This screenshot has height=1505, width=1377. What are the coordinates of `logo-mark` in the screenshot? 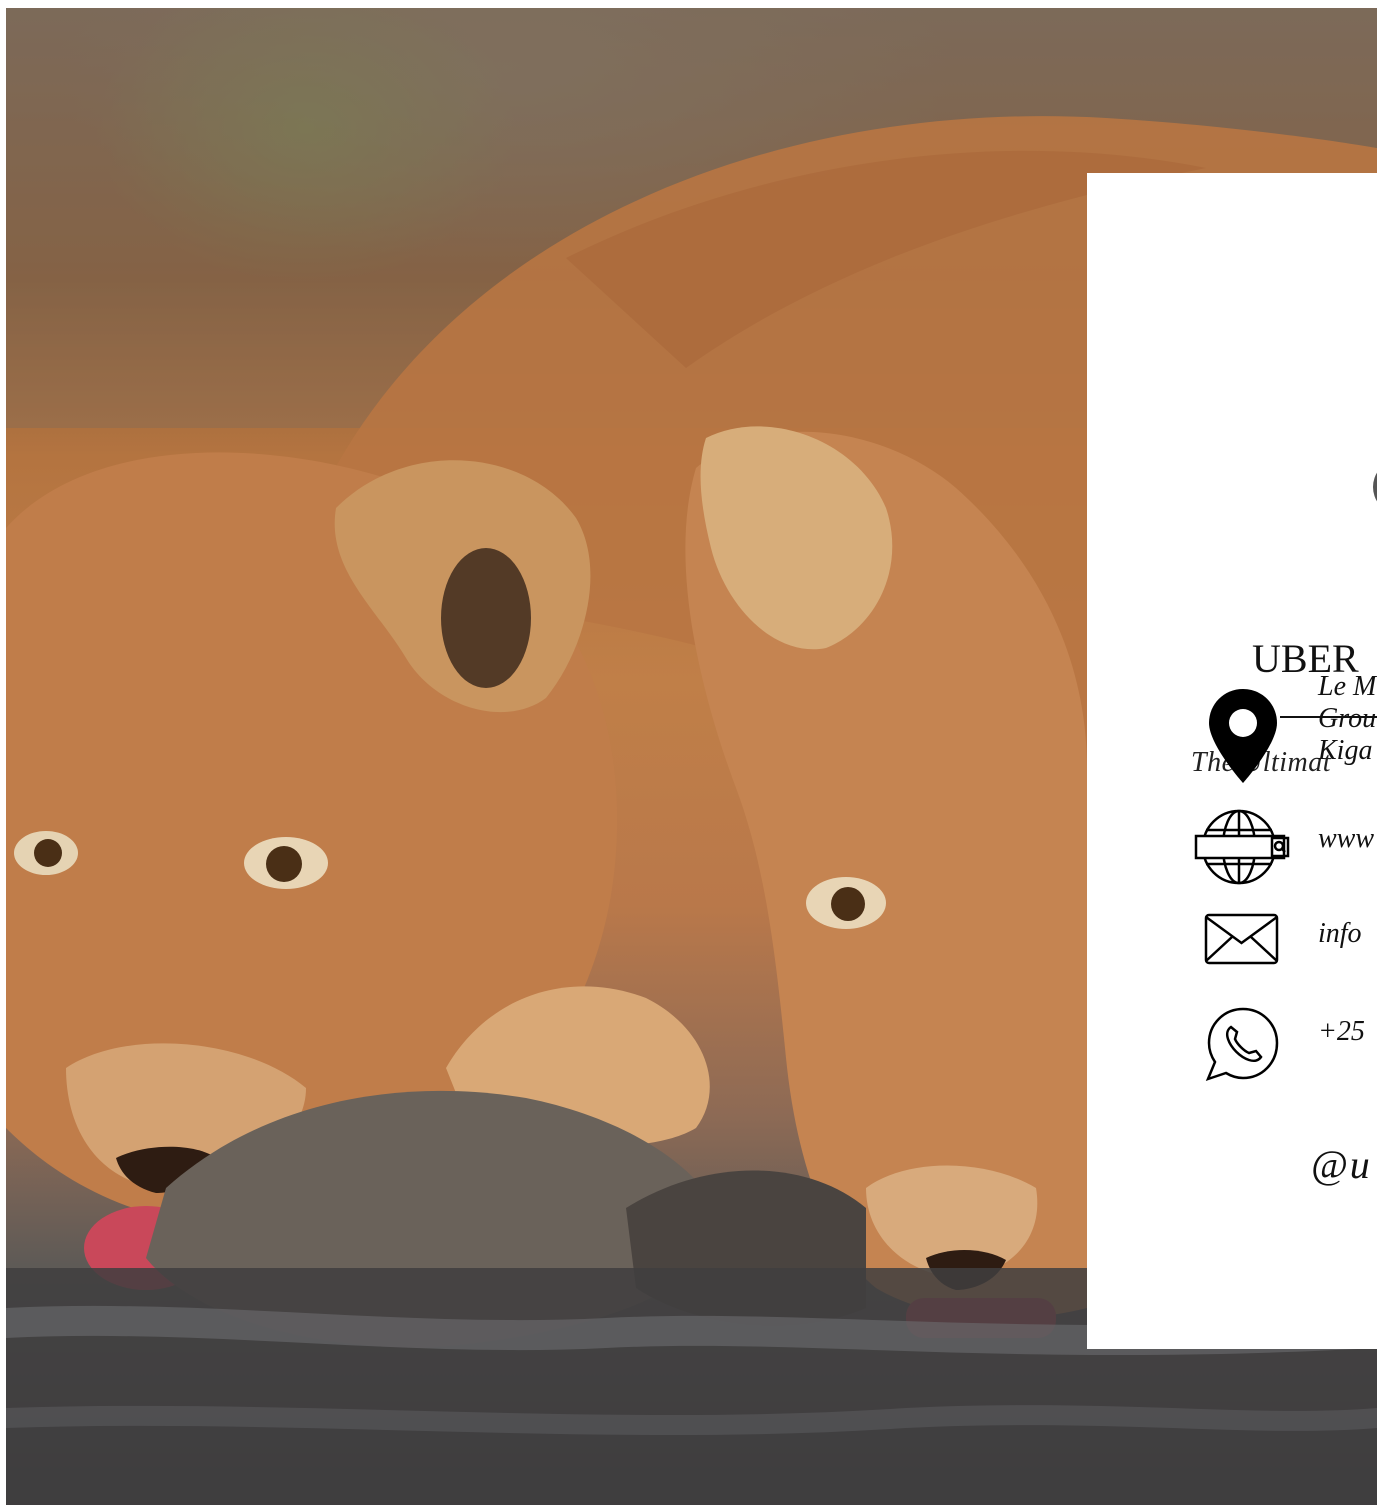 It's located at (1375, 487).